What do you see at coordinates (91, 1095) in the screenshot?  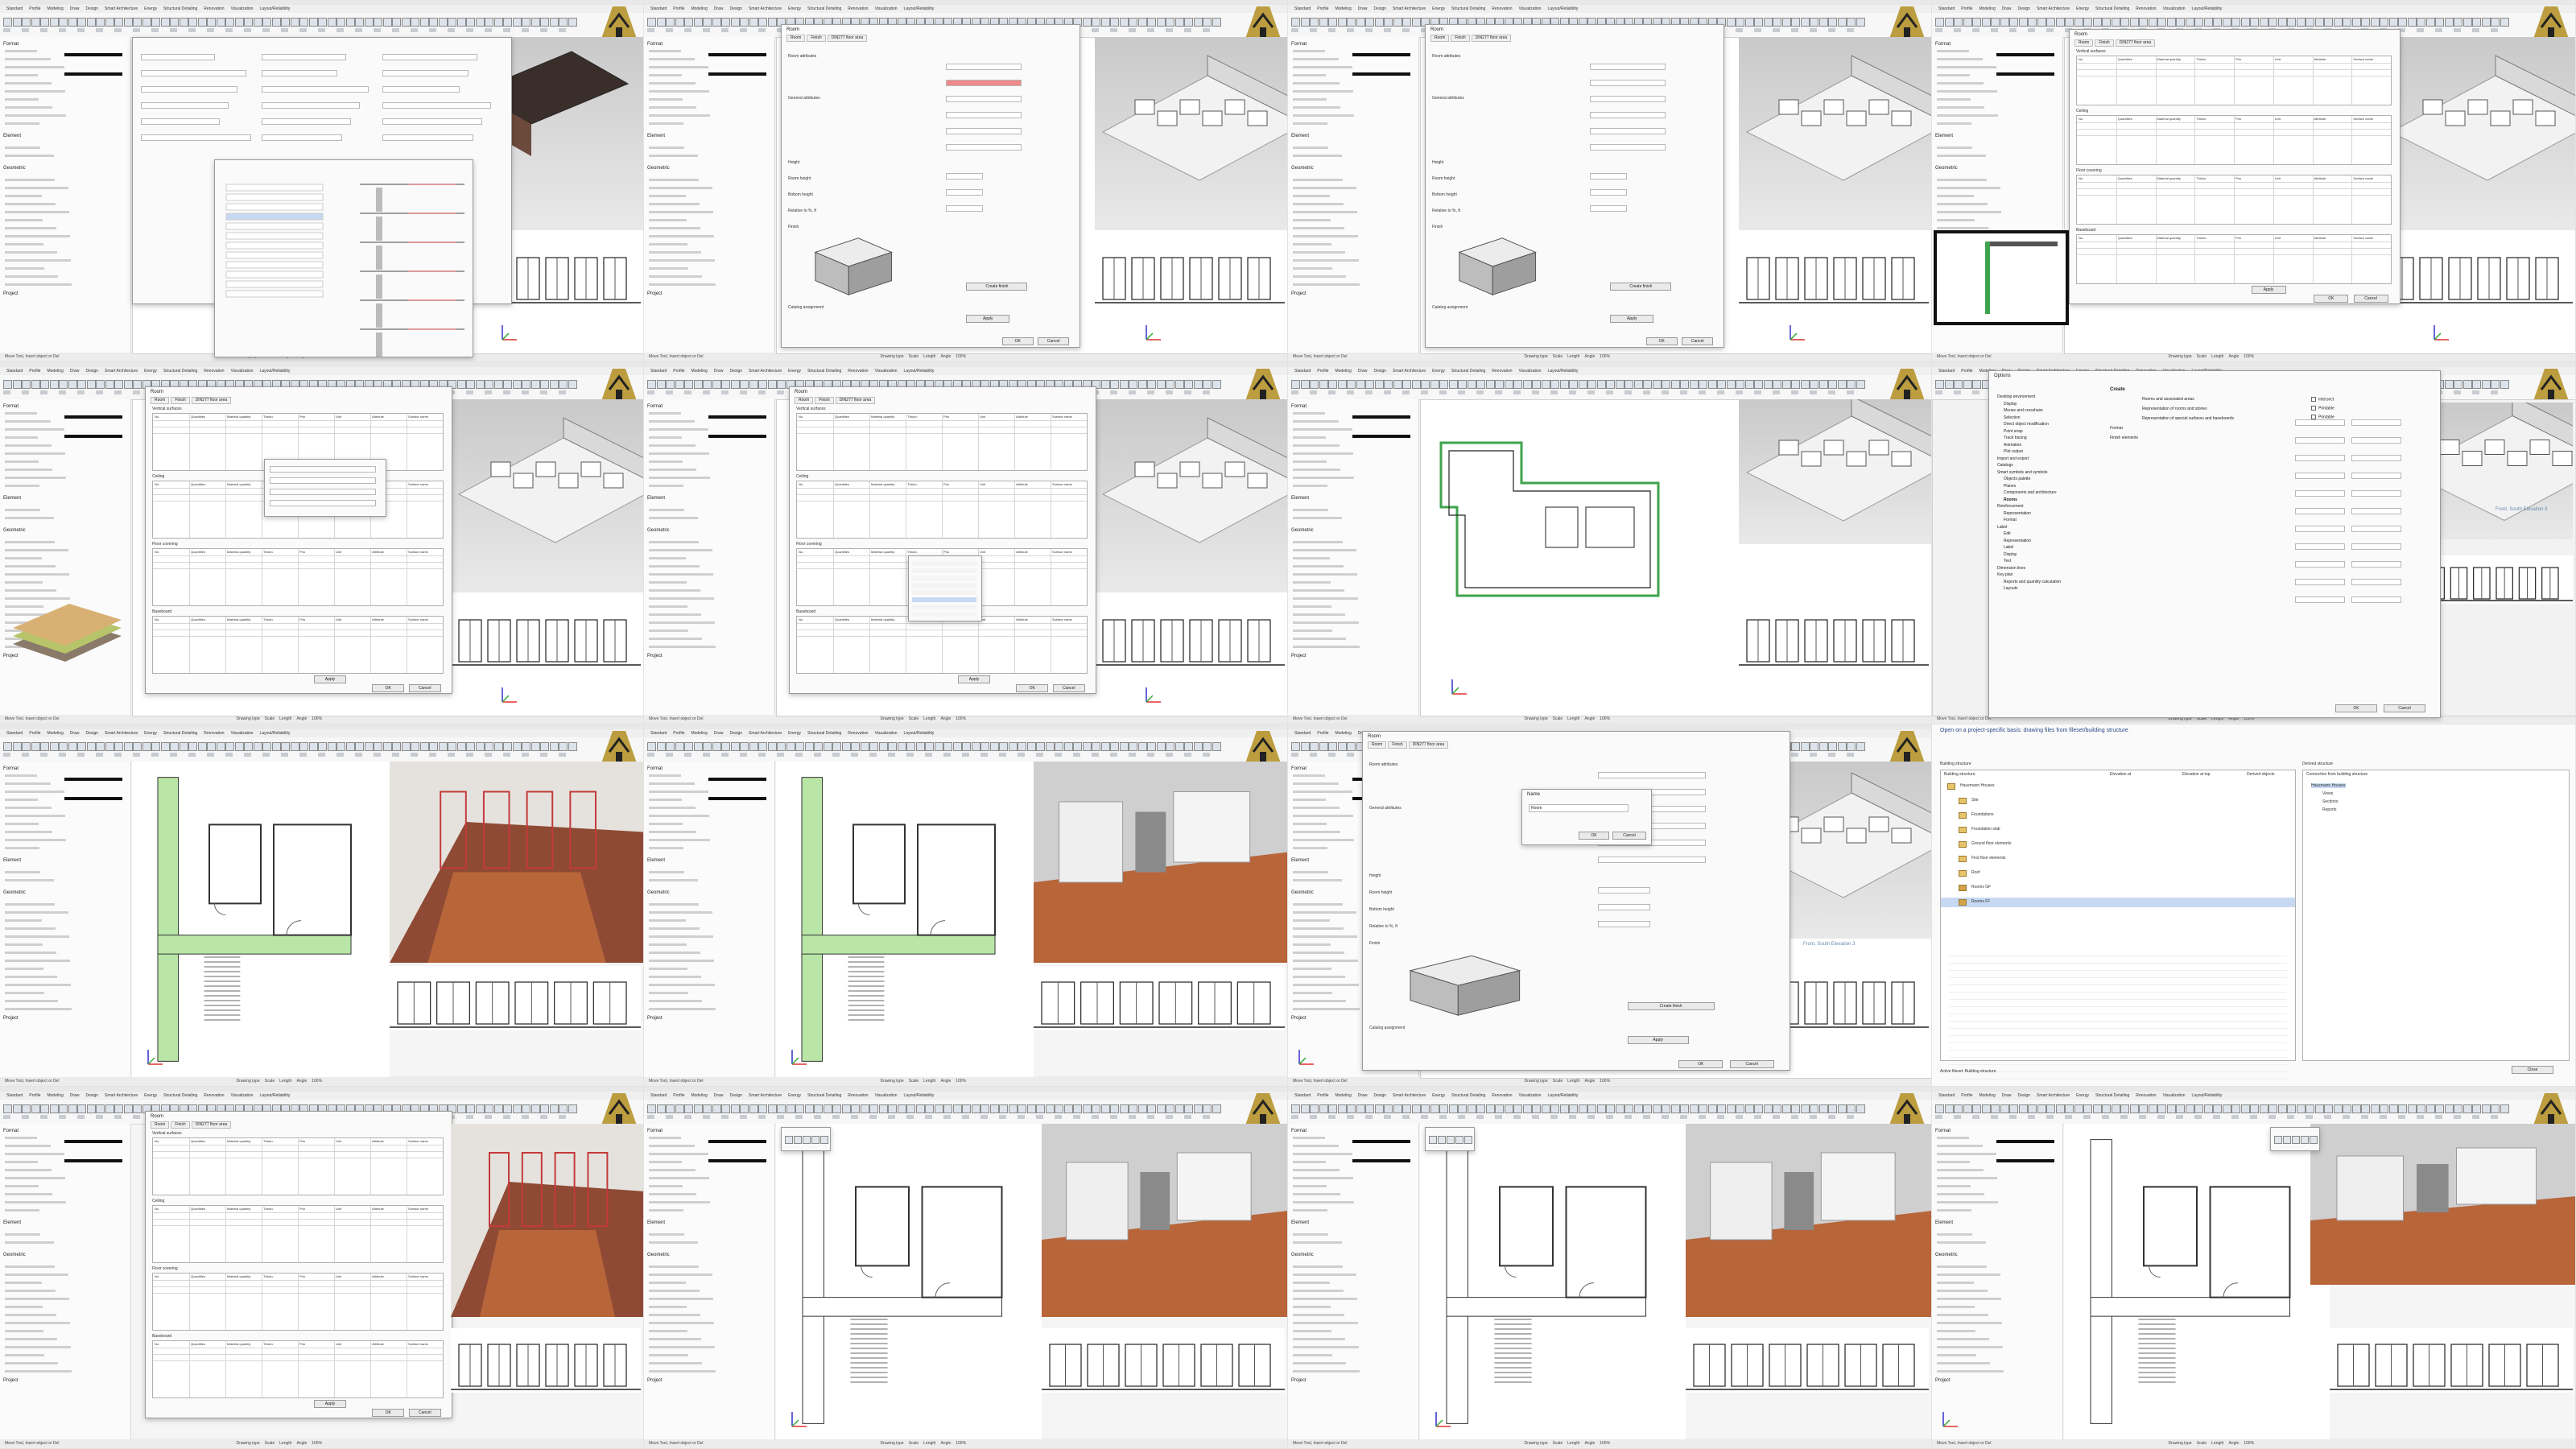 I see `menu-item: Design` at bounding box center [91, 1095].